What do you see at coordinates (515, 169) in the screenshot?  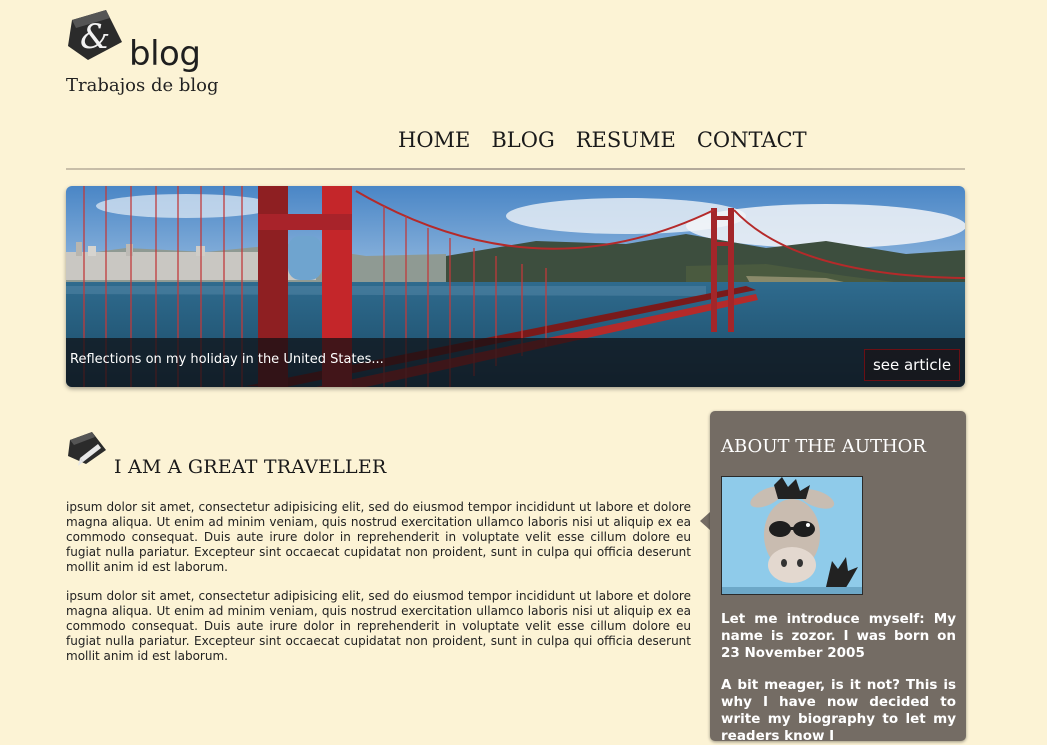 I see `nav-divider` at bounding box center [515, 169].